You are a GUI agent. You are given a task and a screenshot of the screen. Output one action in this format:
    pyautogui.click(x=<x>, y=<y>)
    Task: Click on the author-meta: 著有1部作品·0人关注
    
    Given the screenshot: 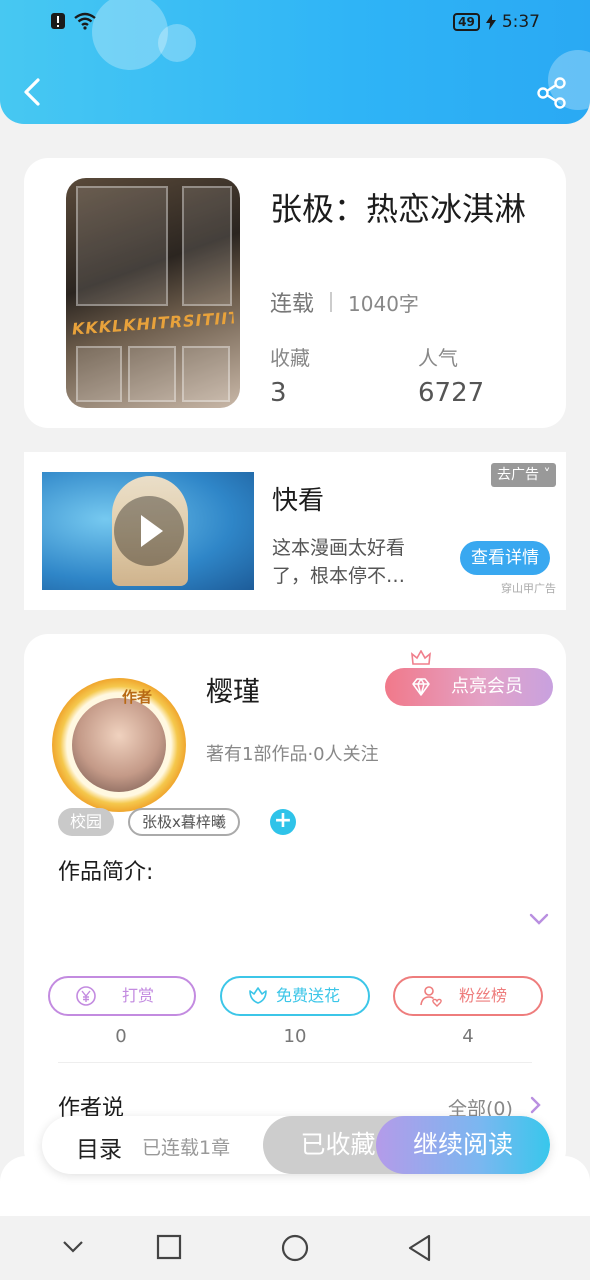 What is the action you would take?
    pyautogui.click(x=292, y=754)
    